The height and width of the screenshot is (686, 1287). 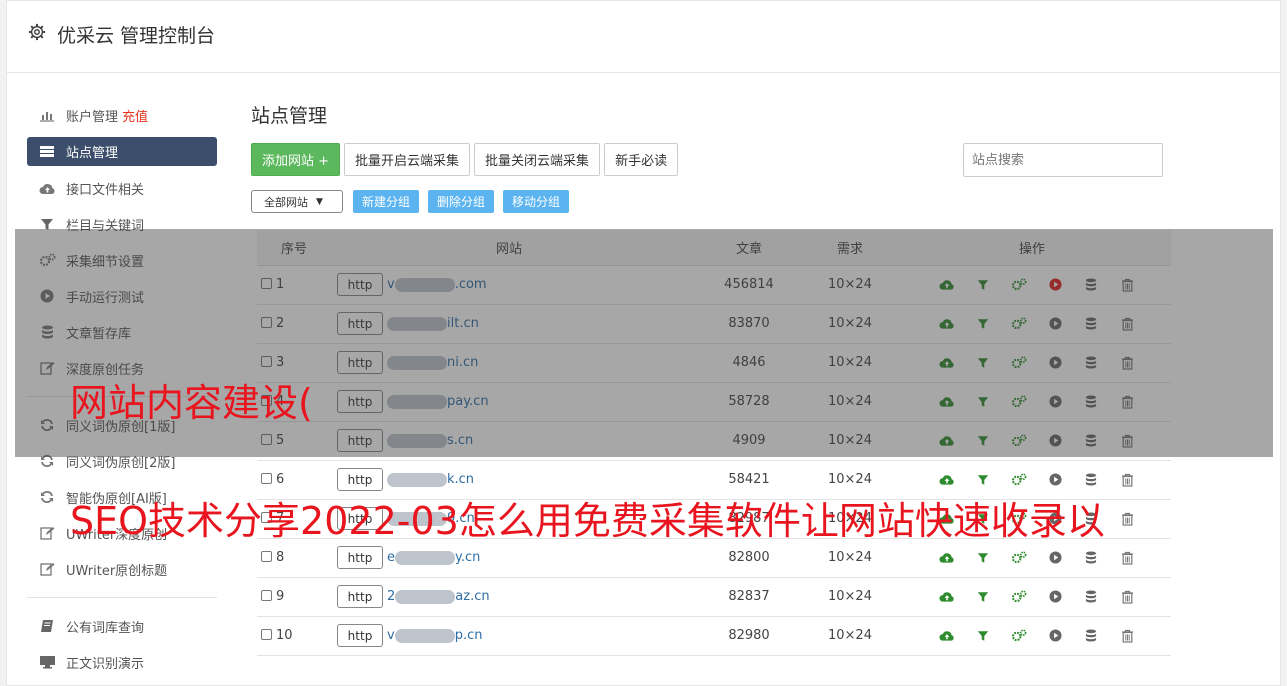 What do you see at coordinates (122, 597) in the screenshot?
I see `sidebar-divider` at bounding box center [122, 597].